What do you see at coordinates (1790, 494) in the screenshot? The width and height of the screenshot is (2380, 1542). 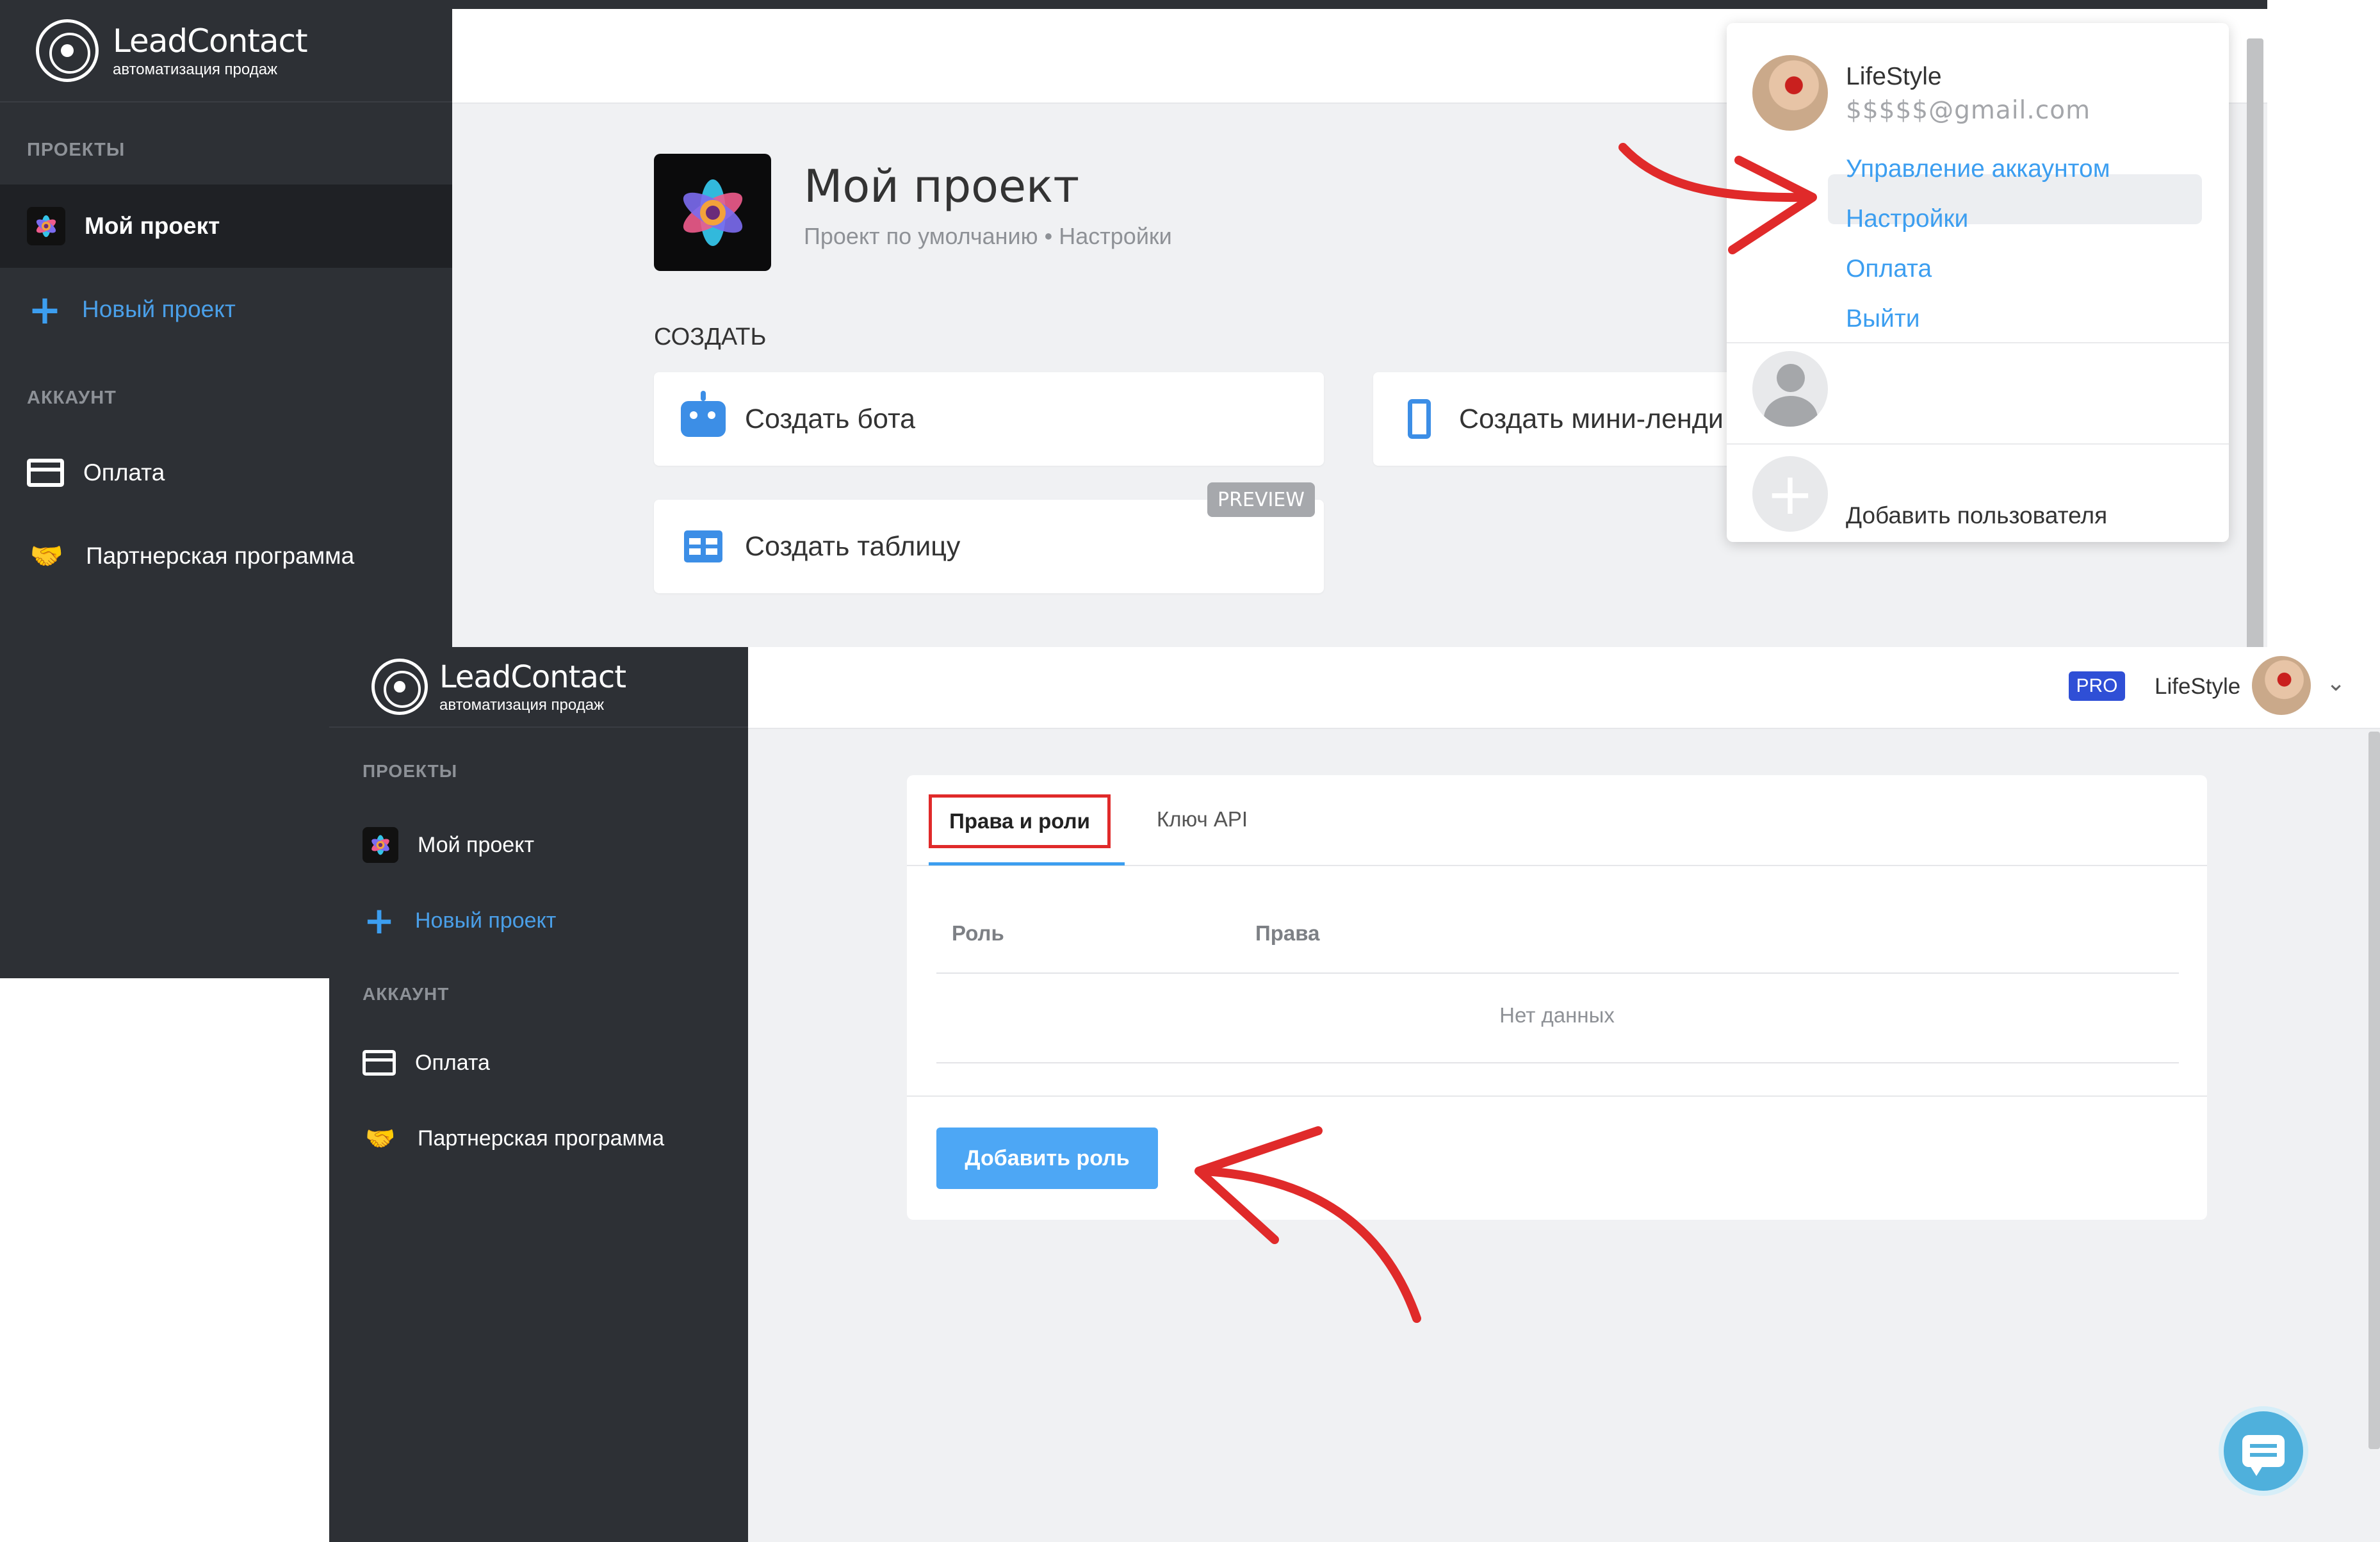 I see `add-user-icon: +` at bounding box center [1790, 494].